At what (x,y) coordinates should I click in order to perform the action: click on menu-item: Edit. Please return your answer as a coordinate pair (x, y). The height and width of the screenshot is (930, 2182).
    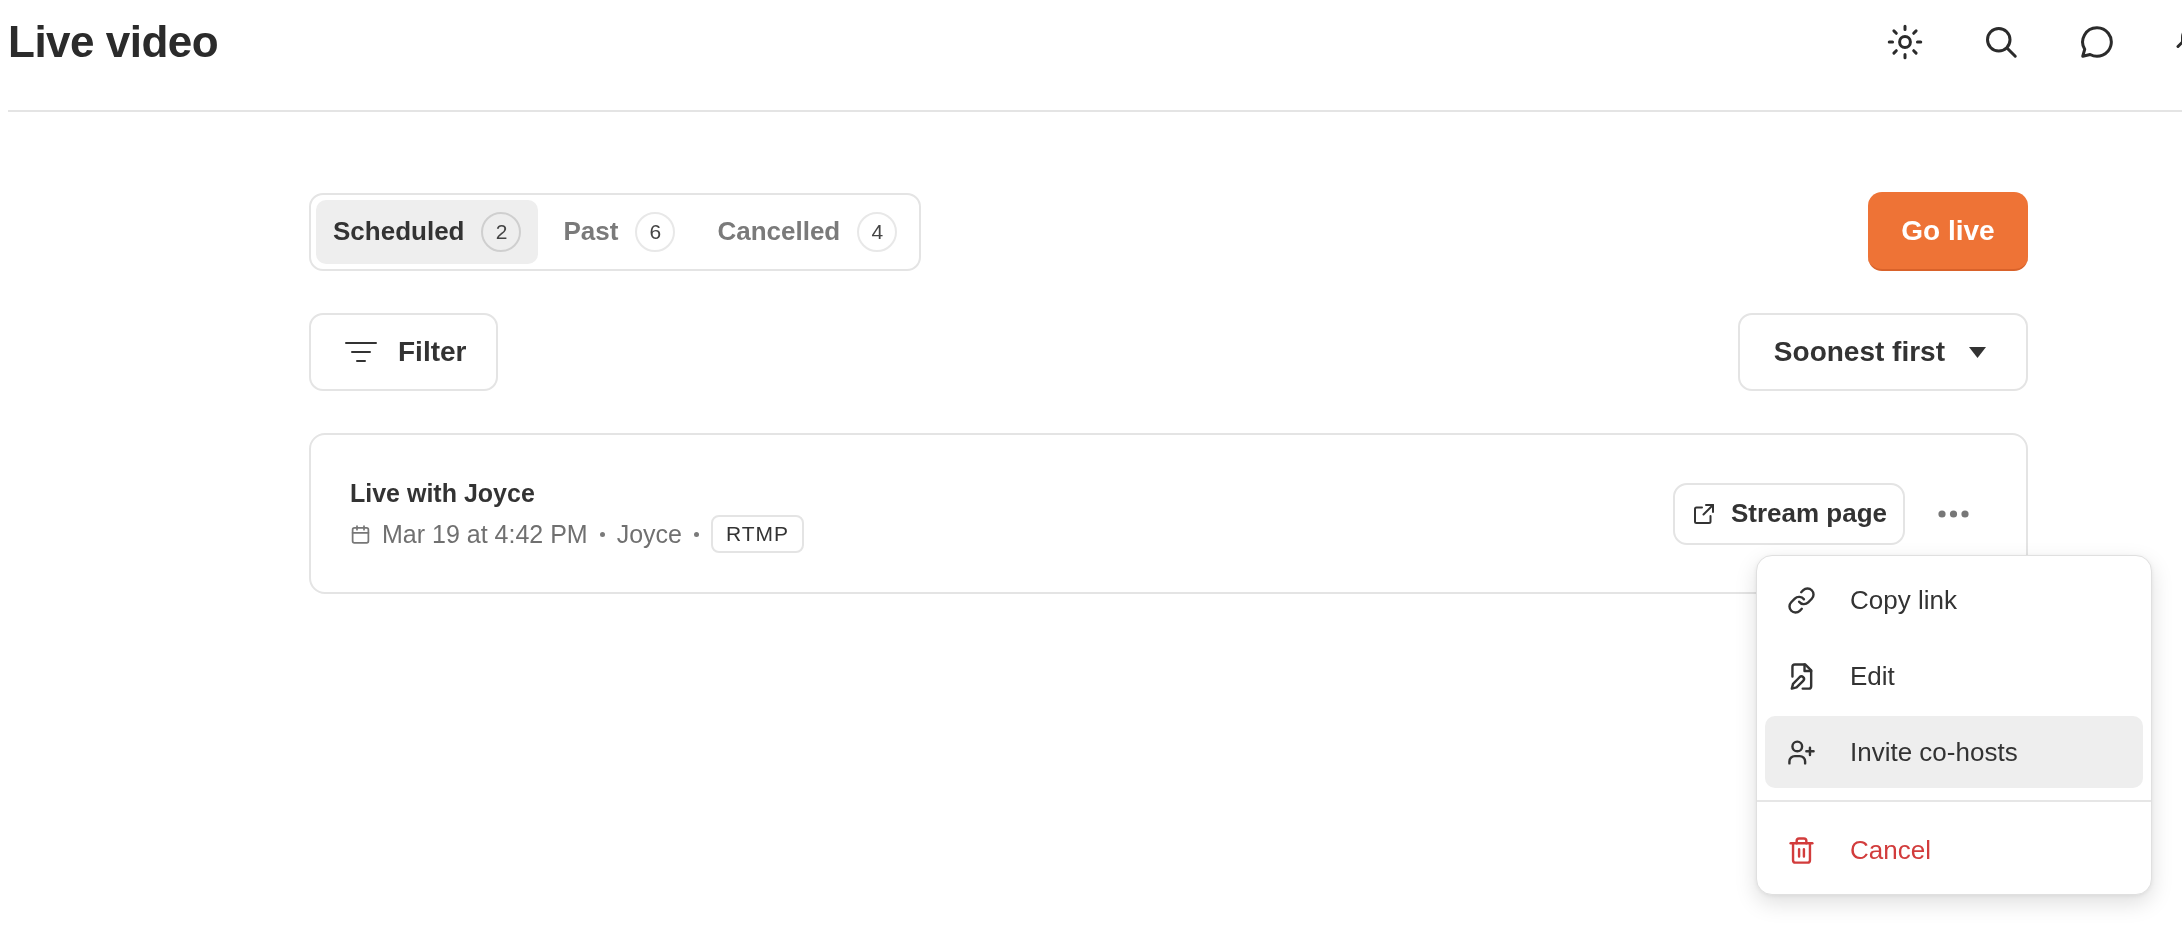
    Looking at the image, I should click on (1954, 676).